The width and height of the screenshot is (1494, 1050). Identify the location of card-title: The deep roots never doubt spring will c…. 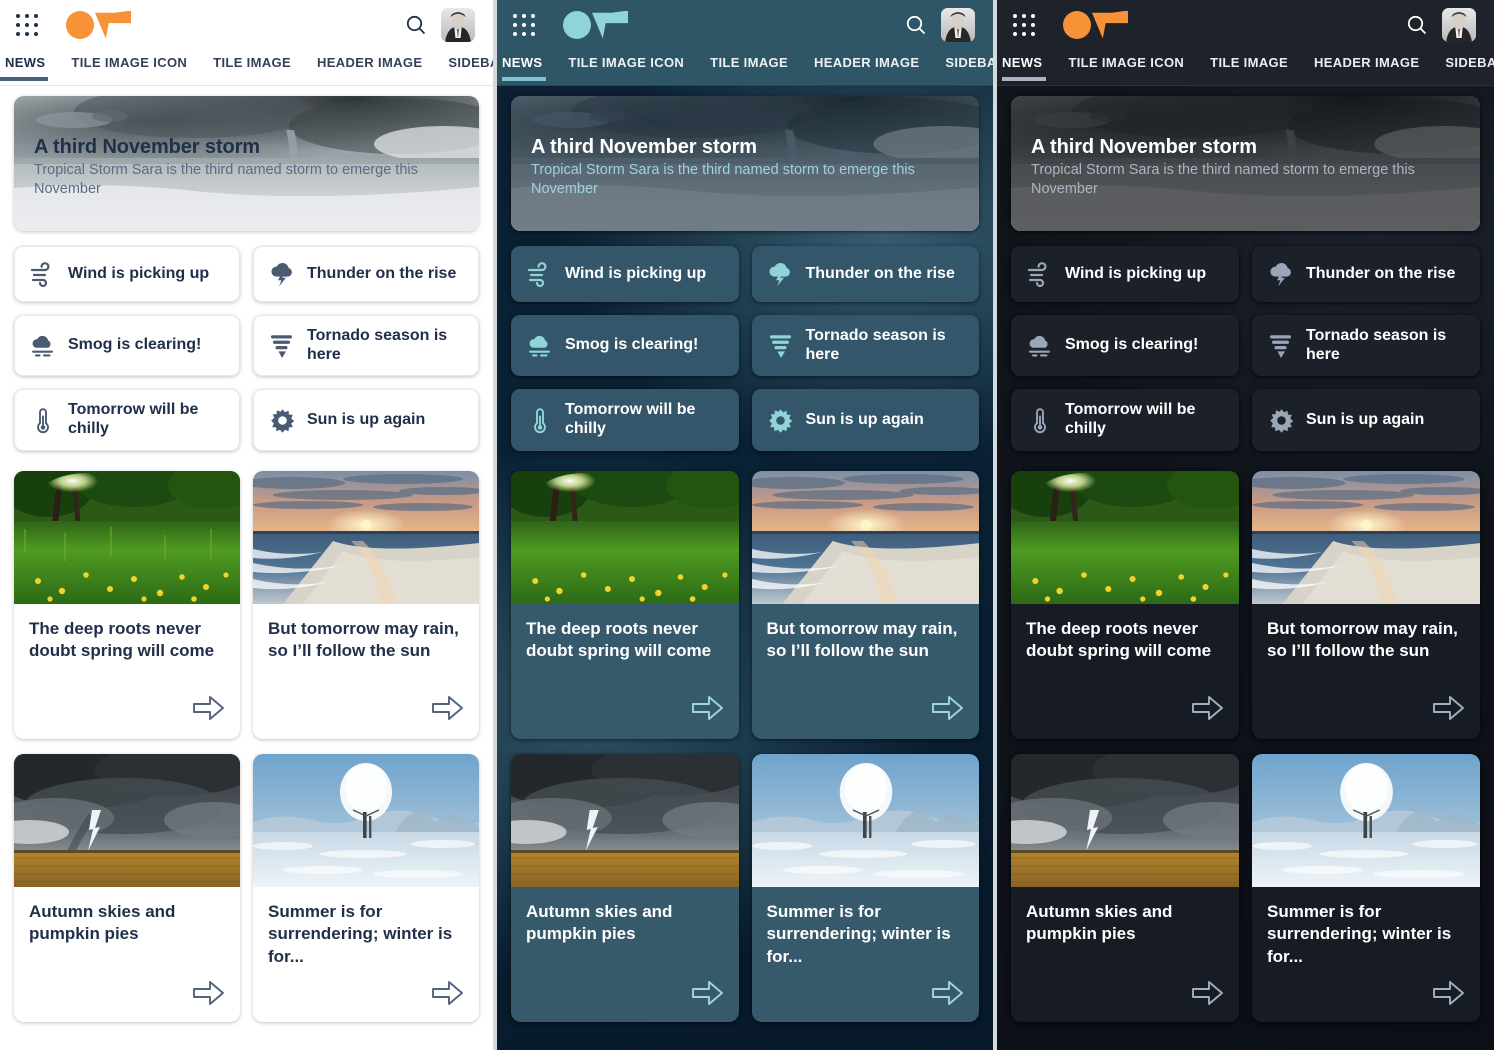
(122, 639).